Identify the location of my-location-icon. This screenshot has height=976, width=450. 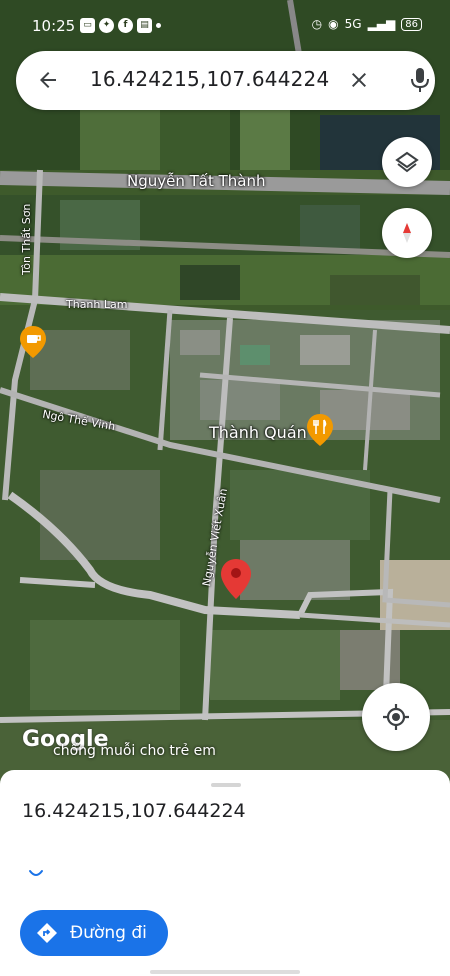
(396, 717).